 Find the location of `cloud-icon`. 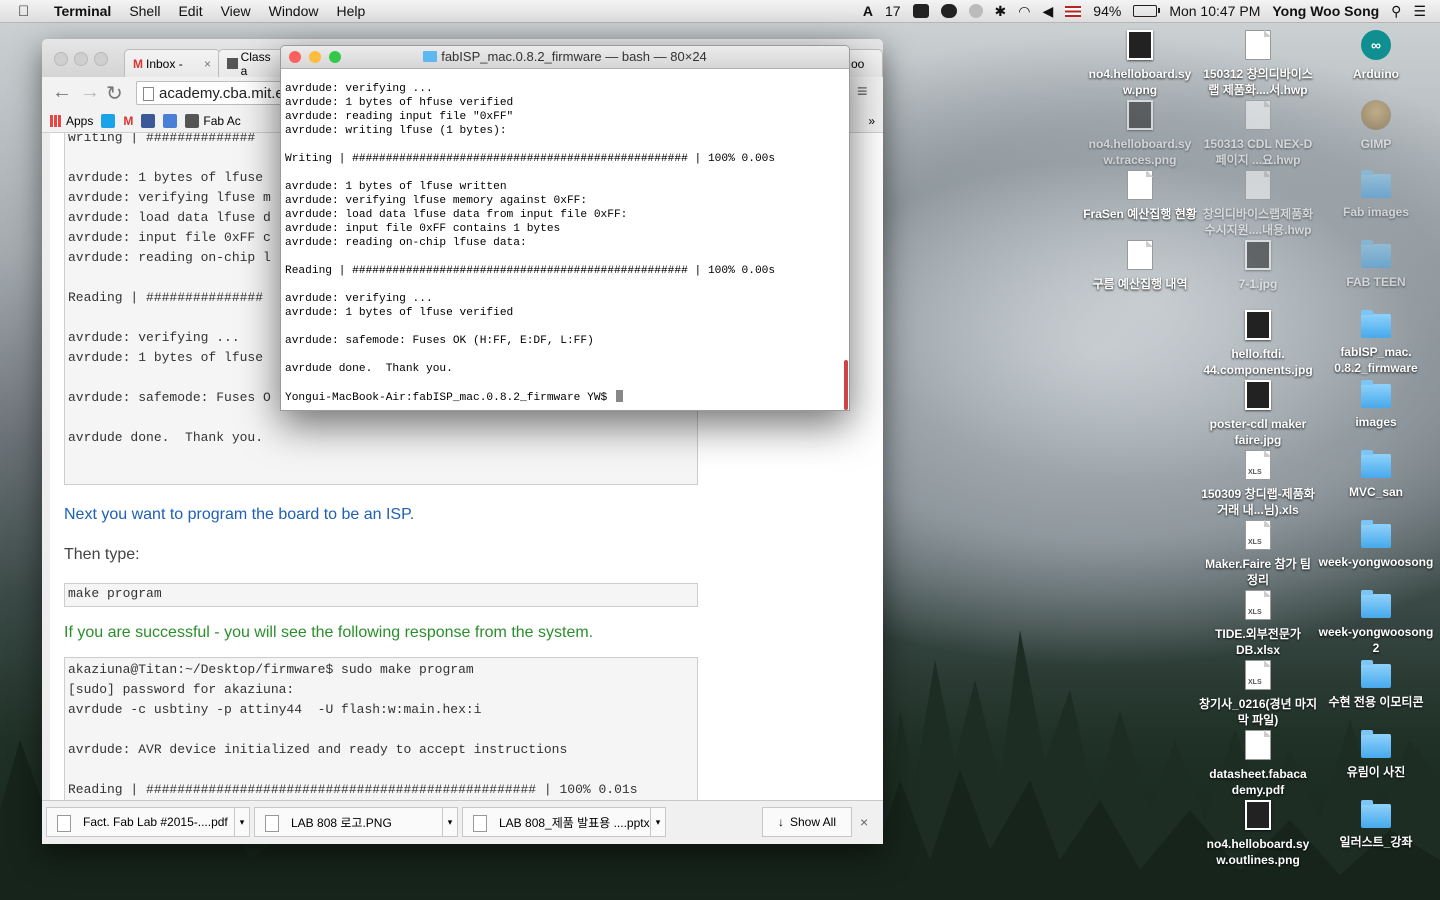

cloud-icon is located at coordinates (948, 11).